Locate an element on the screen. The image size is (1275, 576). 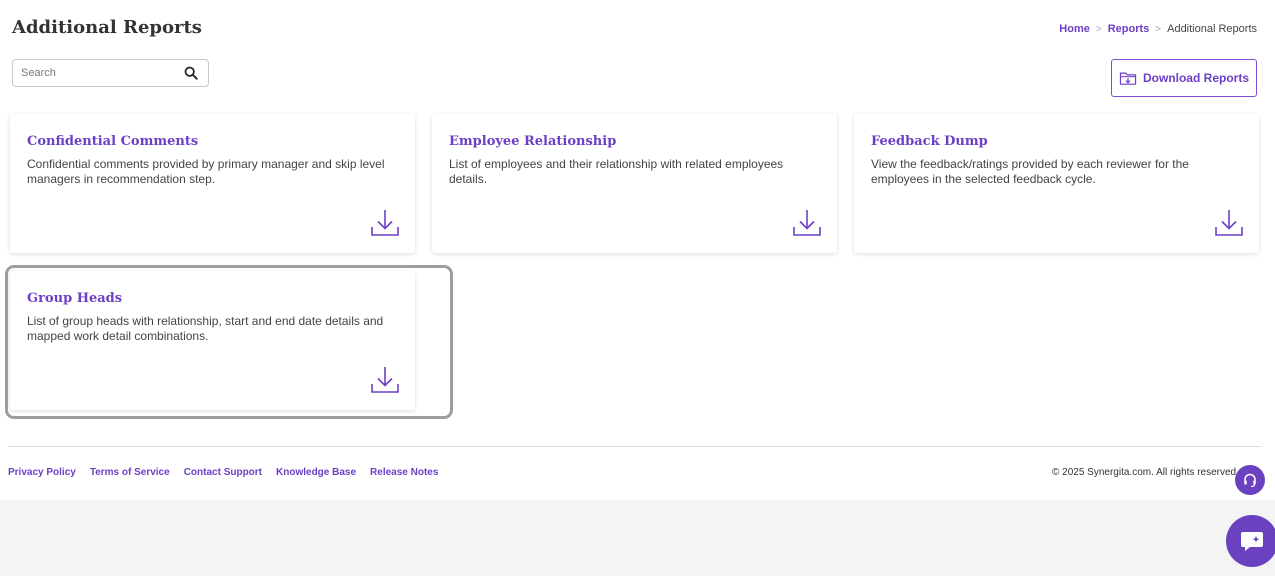
download-reports-button: Download Reports is located at coordinates (1184, 78).